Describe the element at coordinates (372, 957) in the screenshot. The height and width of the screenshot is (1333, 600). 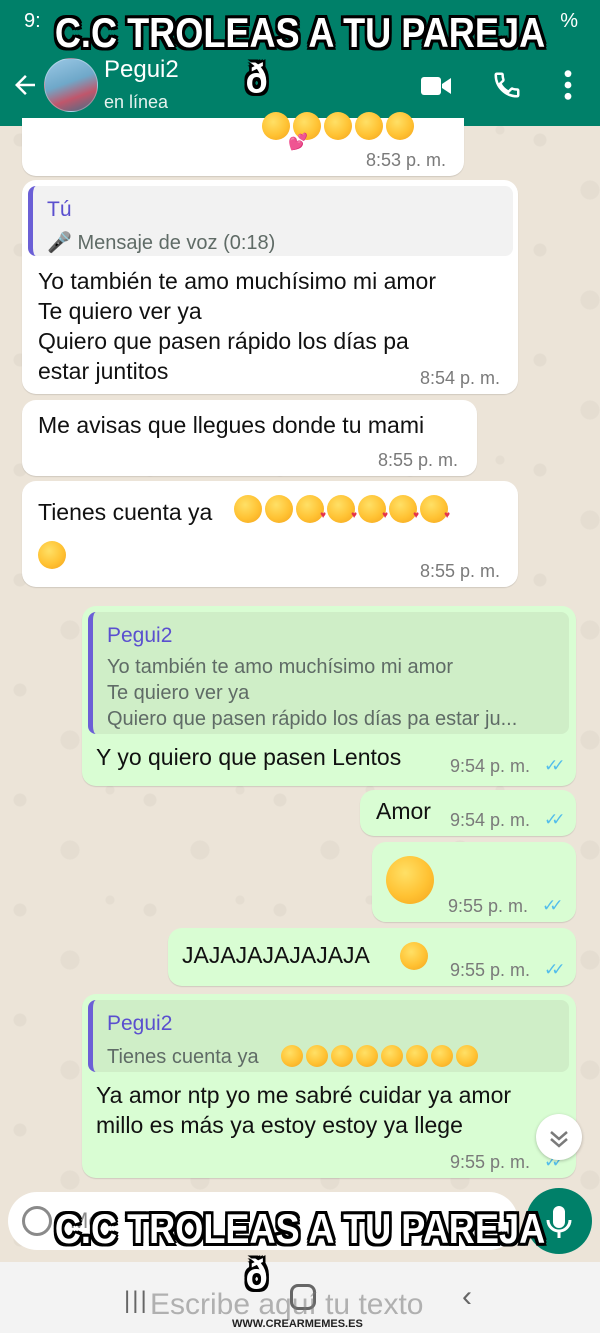
I see `message-outgoing: JAJAJAJAJAJAJA 9:55 p. m. ✓✓` at that location.